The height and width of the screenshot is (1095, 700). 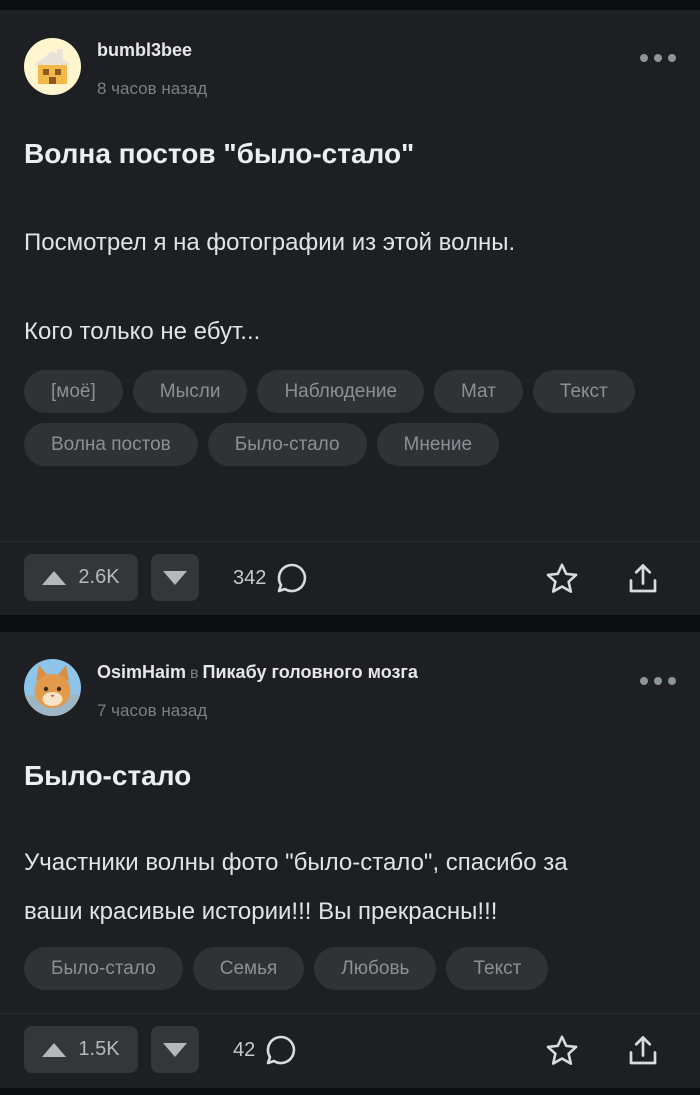 I want to click on tag-chip: Любовь, so click(x=375, y=968).